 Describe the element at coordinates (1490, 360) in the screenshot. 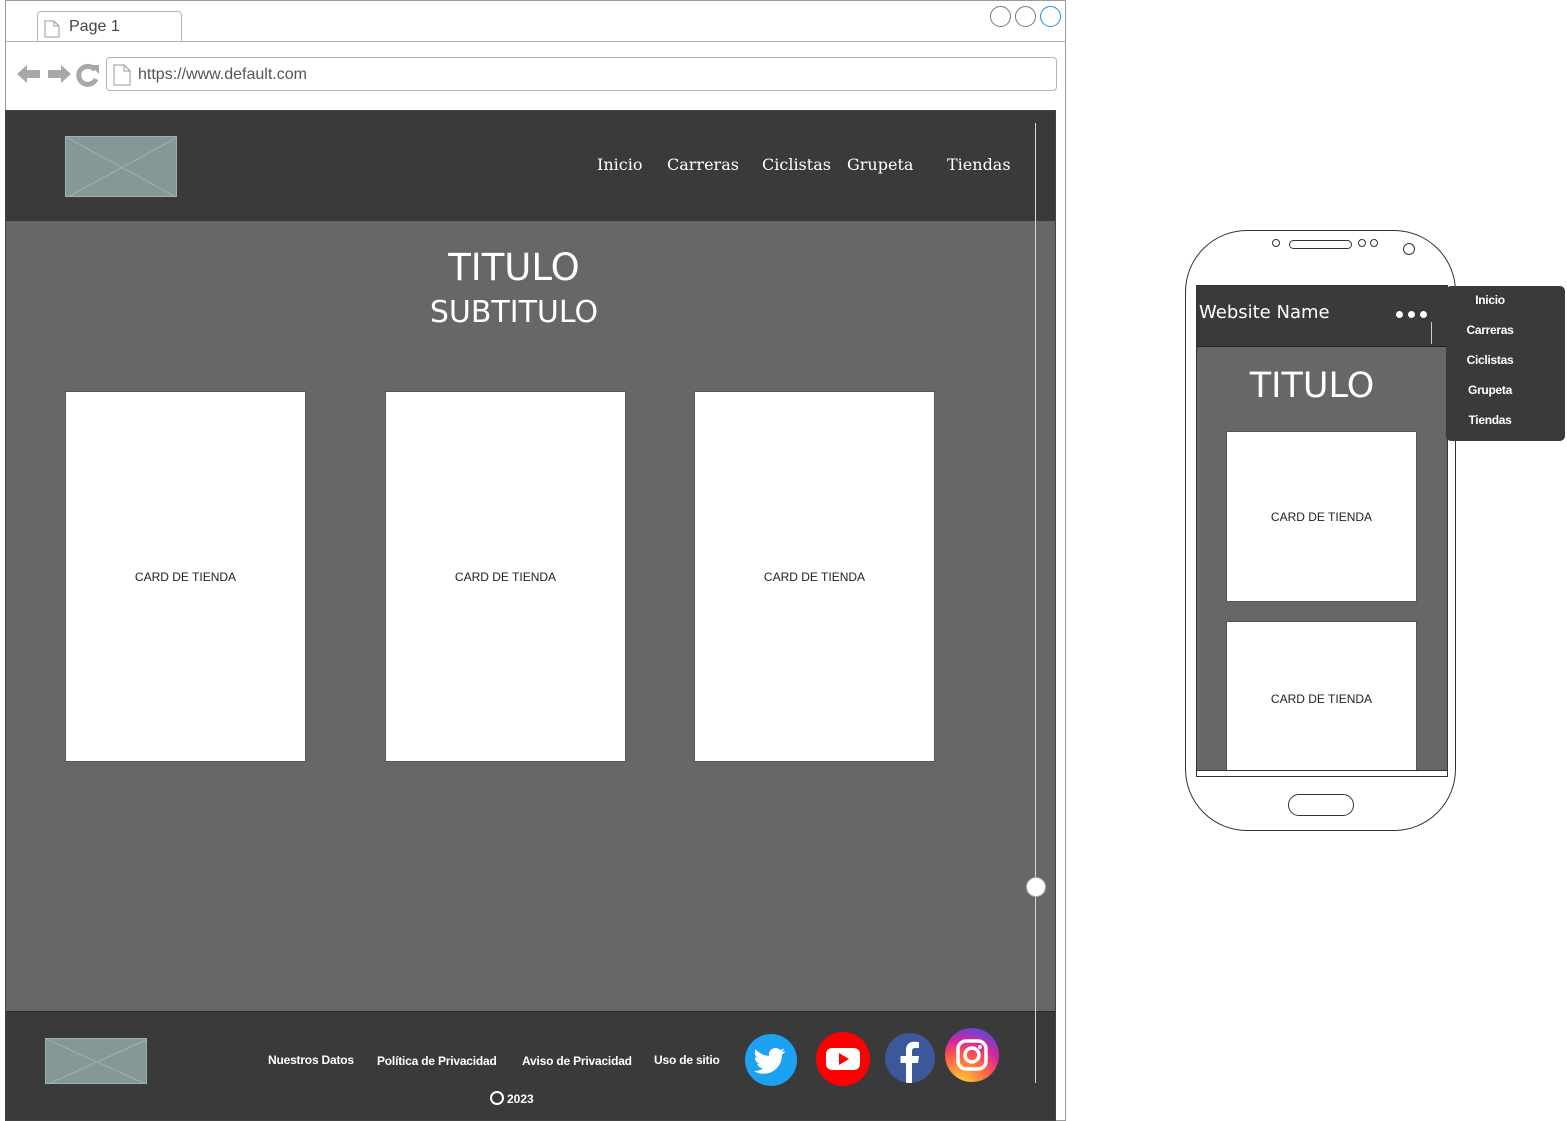

I see `menu-item-ciclistas: Ciclistas` at that location.